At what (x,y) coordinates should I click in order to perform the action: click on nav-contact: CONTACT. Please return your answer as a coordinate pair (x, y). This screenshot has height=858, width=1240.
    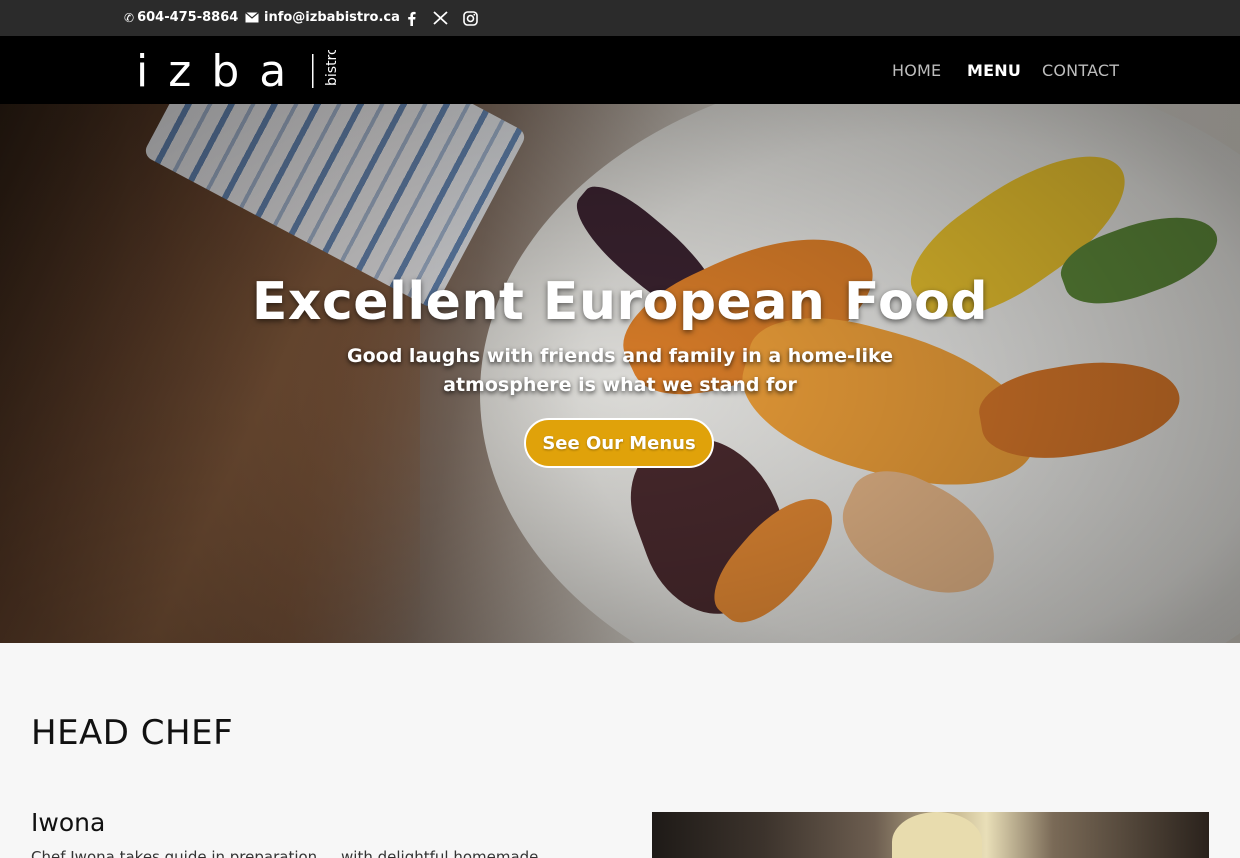
    Looking at the image, I should click on (1080, 70).